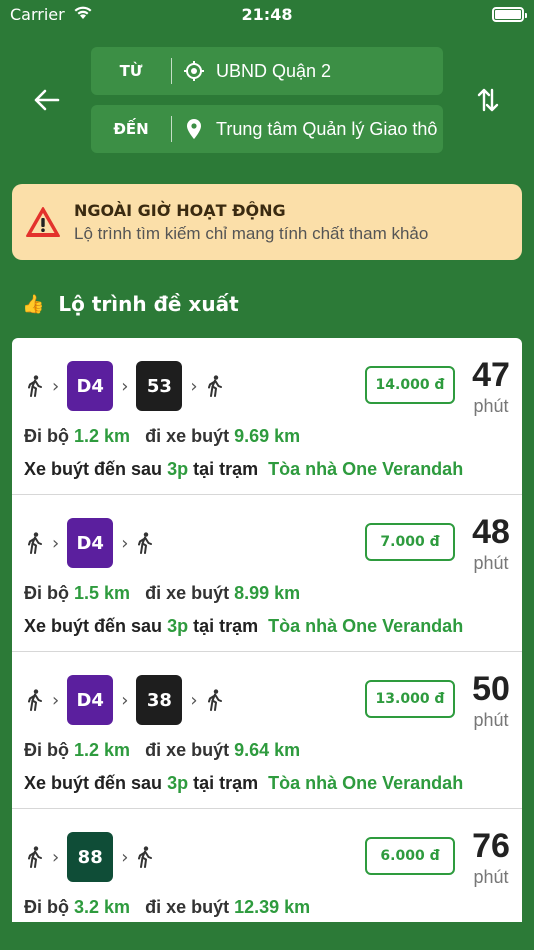 This screenshot has height=950, width=534. I want to click on duration: 76 phút, so click(491, 857).